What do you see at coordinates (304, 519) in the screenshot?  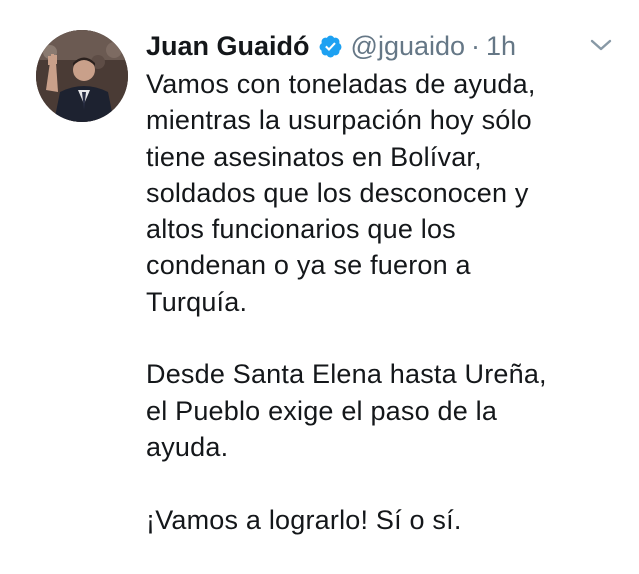 I see `tweet-text-line: ¡Vamos a lograrlo! Sí o sí.` at bounding box center [304, 519].